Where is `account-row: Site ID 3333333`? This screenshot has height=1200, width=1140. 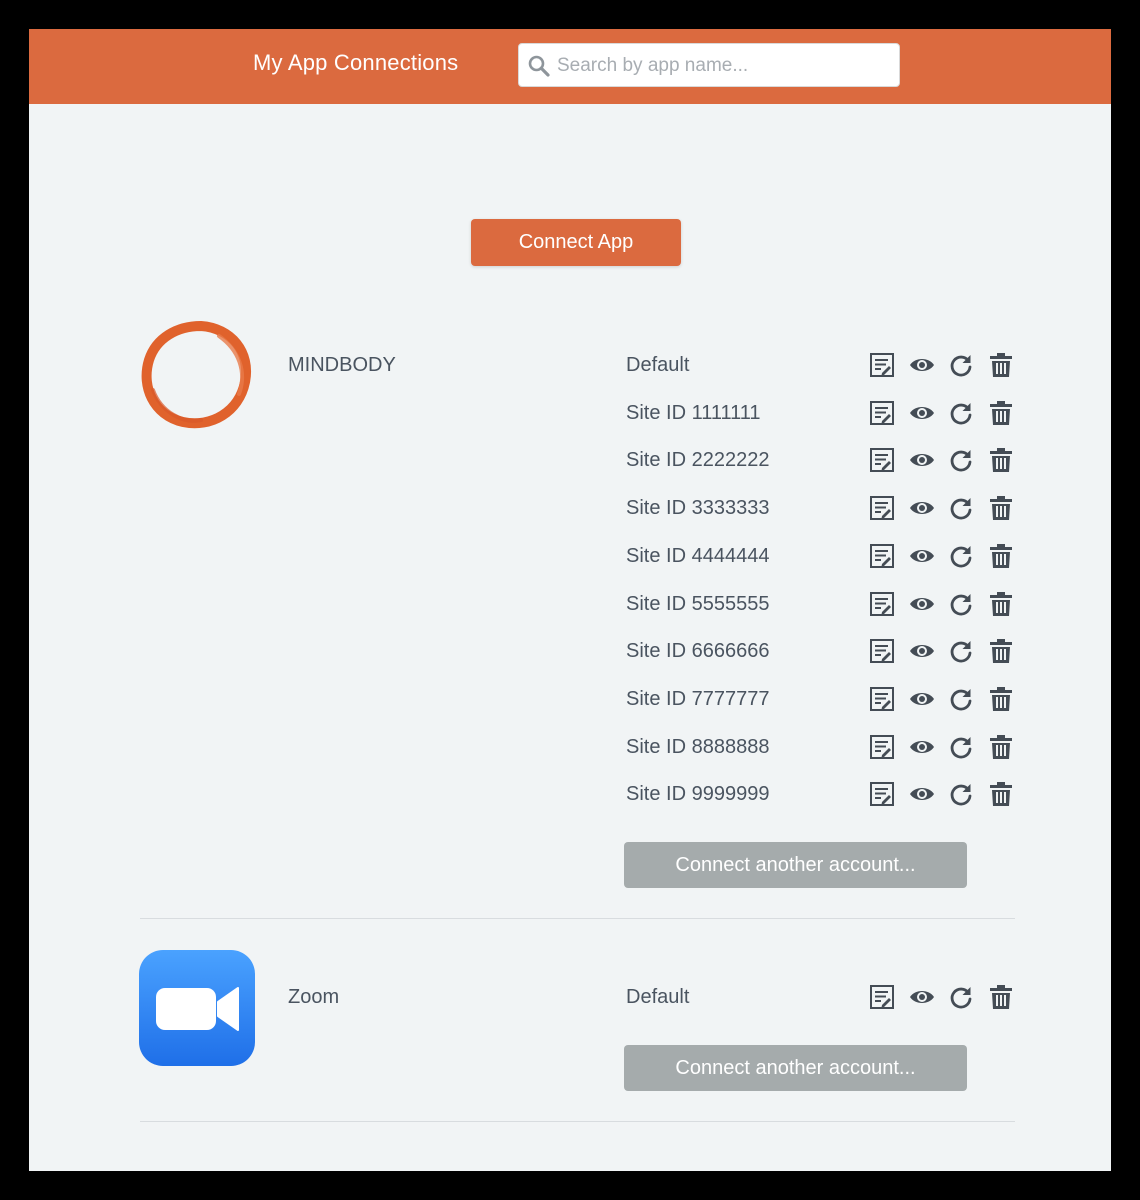
account-row: Site ID 3333333 is located at coordinates (836, 508).